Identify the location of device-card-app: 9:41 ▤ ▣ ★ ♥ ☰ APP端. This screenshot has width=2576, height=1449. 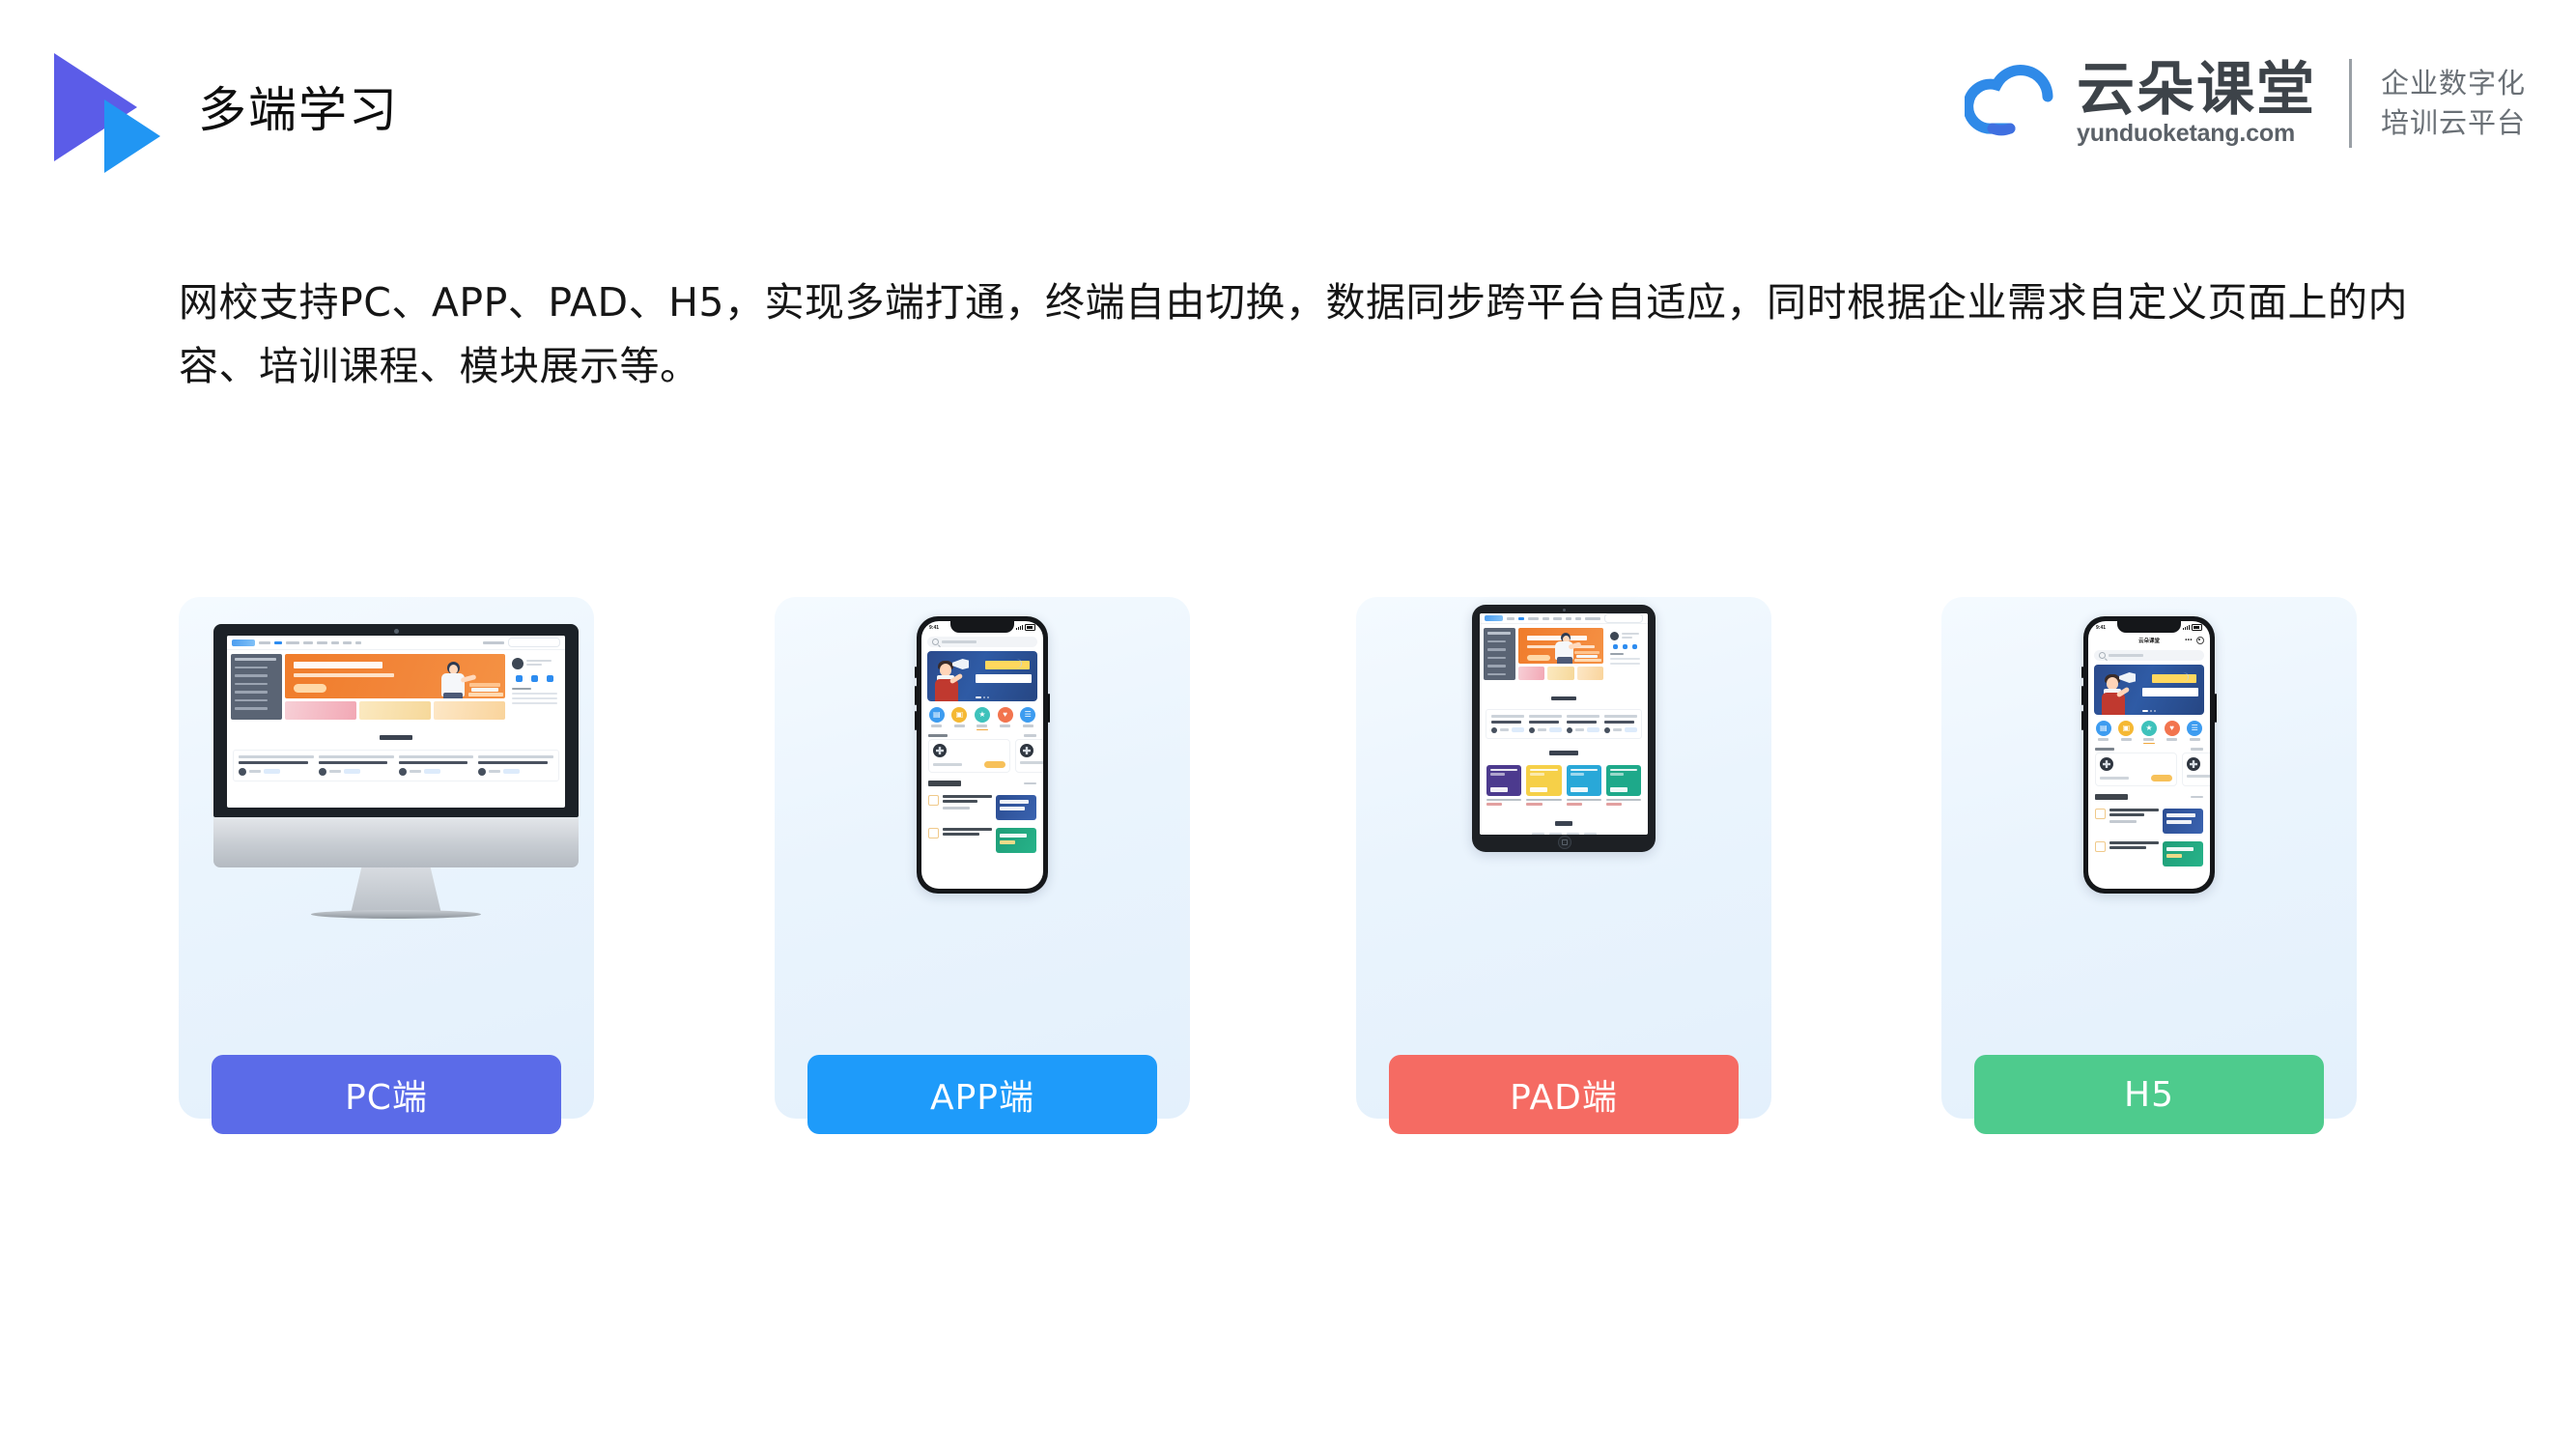
(982, 865).